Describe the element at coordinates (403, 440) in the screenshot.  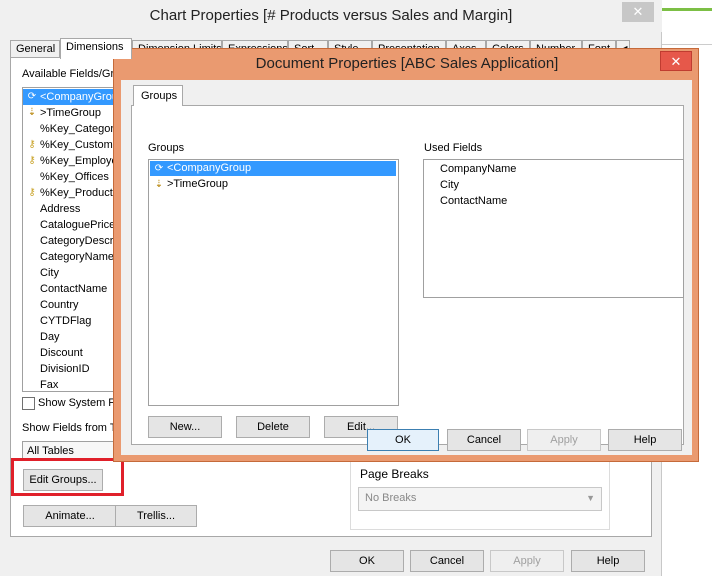
I see `doc-ok-button: OK` at that location.